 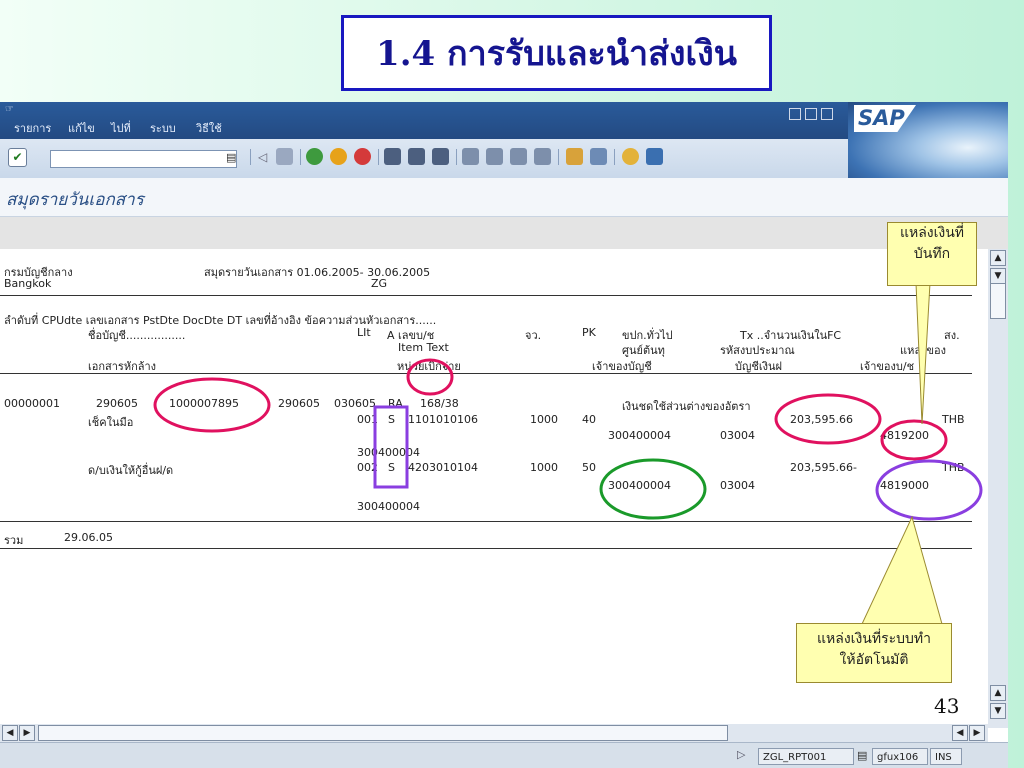 What do you see at coordinates (654, 156) in the screenshot?
I see `layout-menu-icon` at bounding box center [654, 156].